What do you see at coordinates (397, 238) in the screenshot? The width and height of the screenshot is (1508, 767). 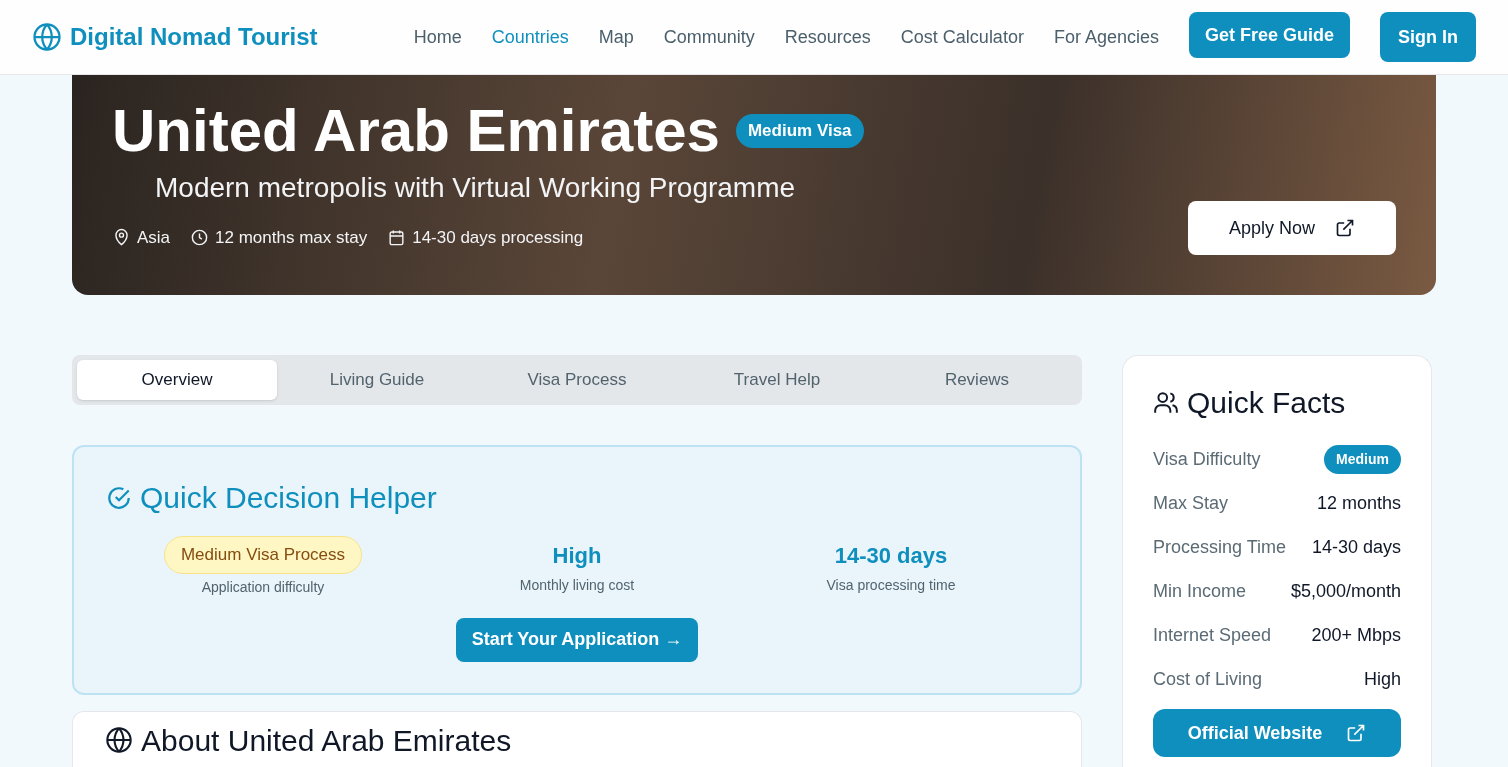 I see `calendar-icon` at bounding box center [397, 238].